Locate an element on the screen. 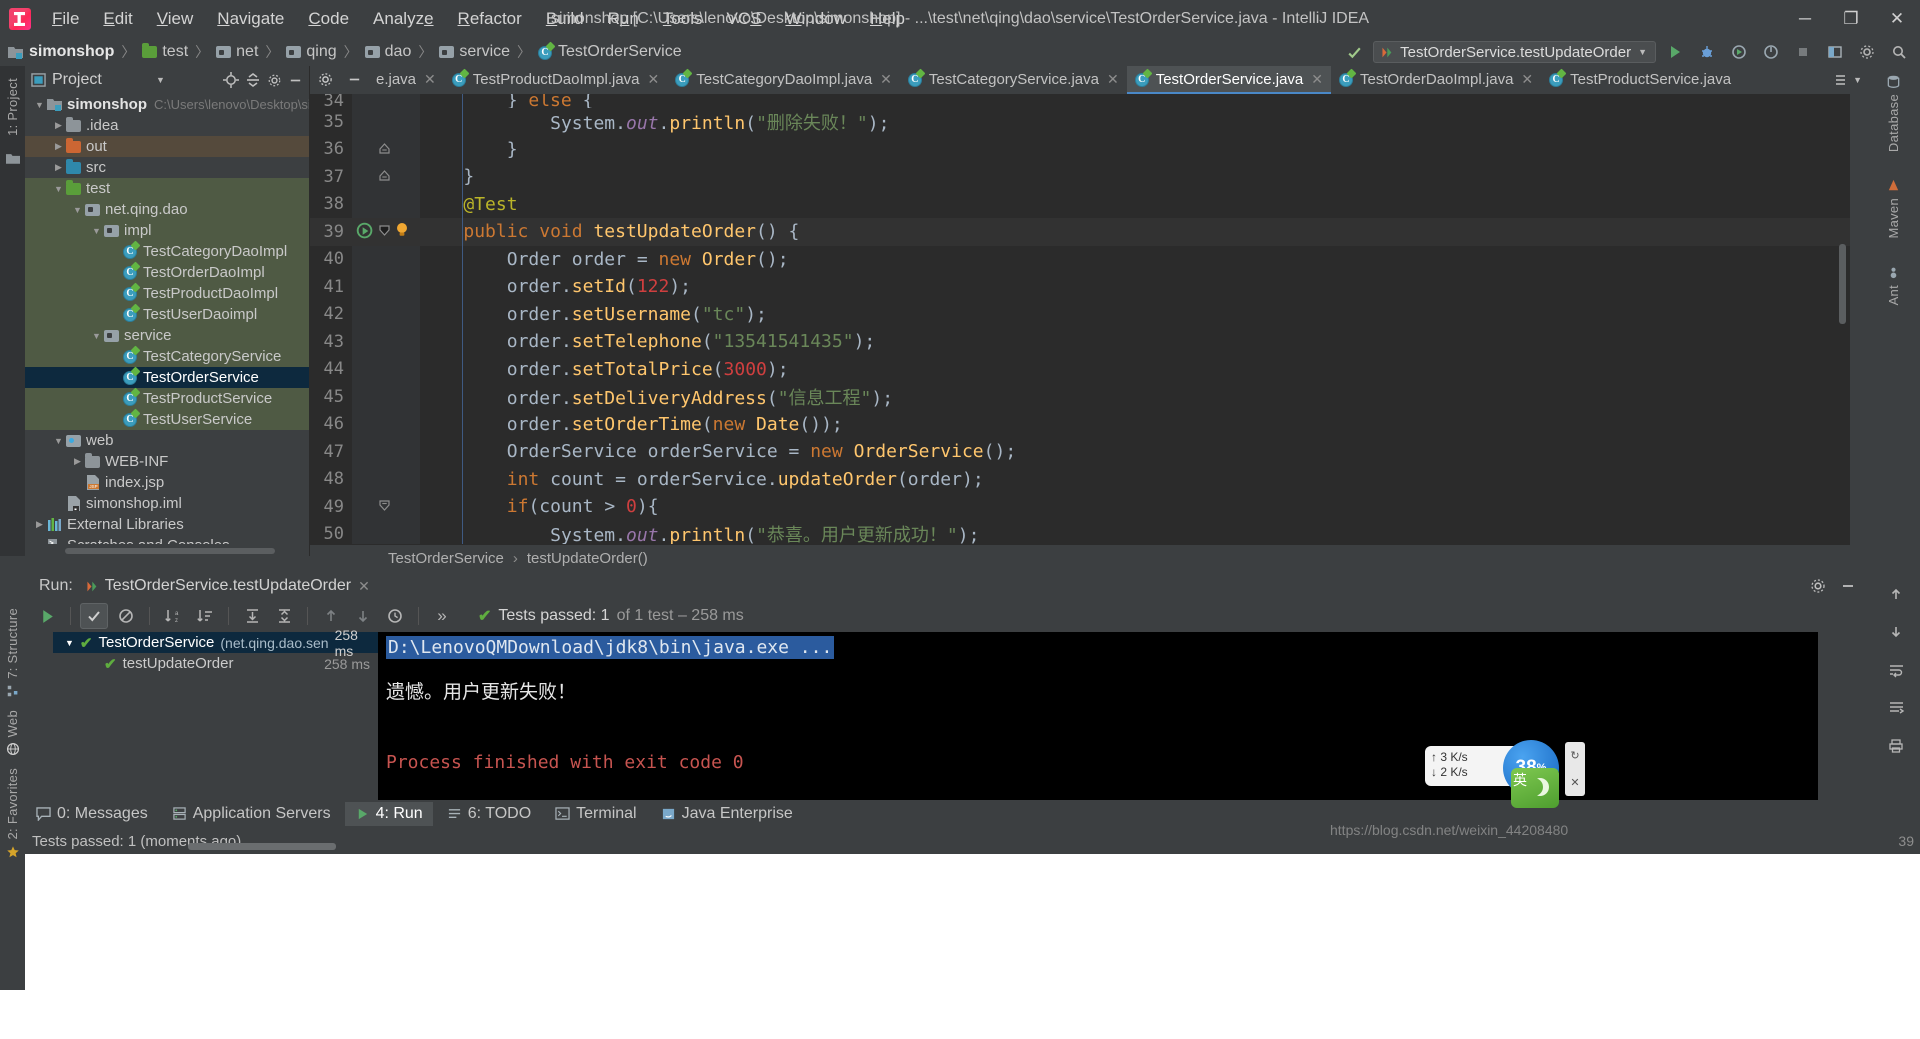  menu-window: Window is located at coordinates (816, 19).